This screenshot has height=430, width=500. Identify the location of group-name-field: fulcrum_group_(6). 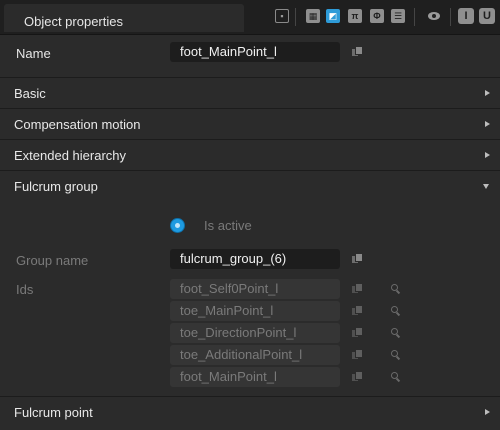
(255, 259).